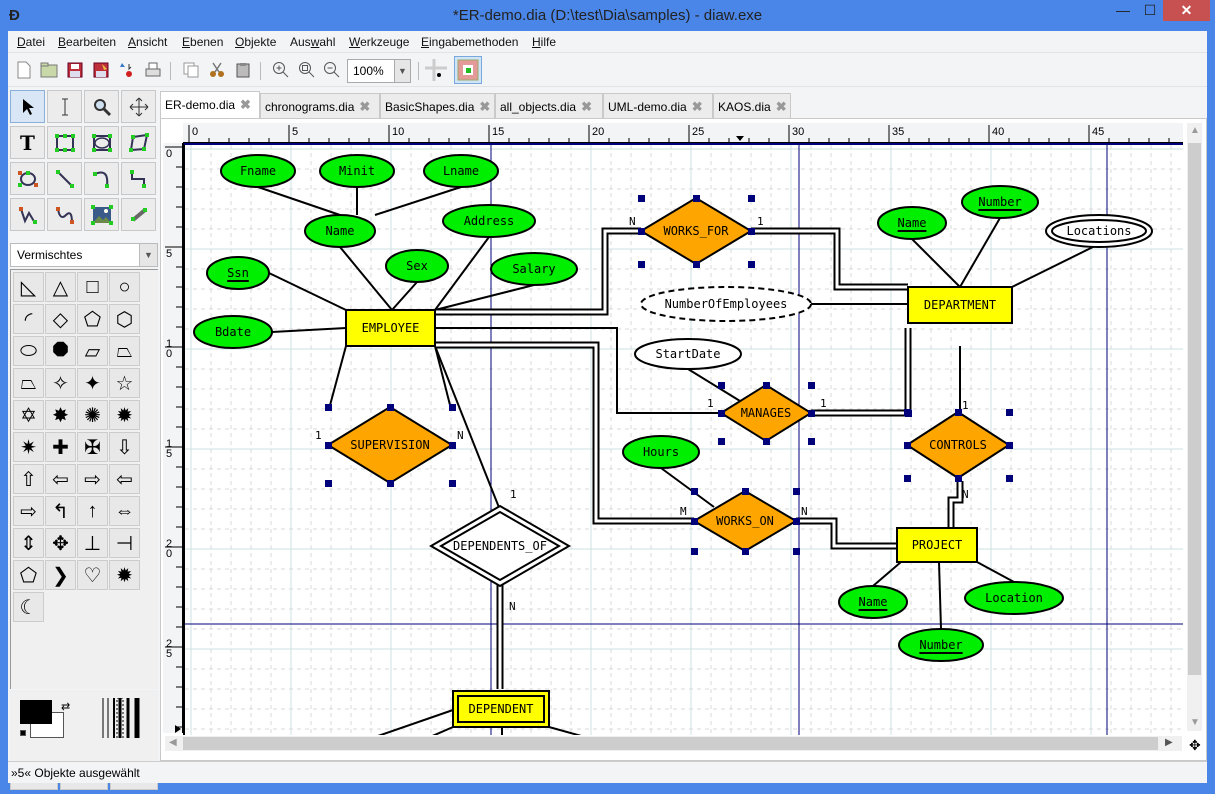 Image resolution: width=1215 pixels, height=794 pixels. I want to click on shape-right-triangle: ◺, so click(28, 287).